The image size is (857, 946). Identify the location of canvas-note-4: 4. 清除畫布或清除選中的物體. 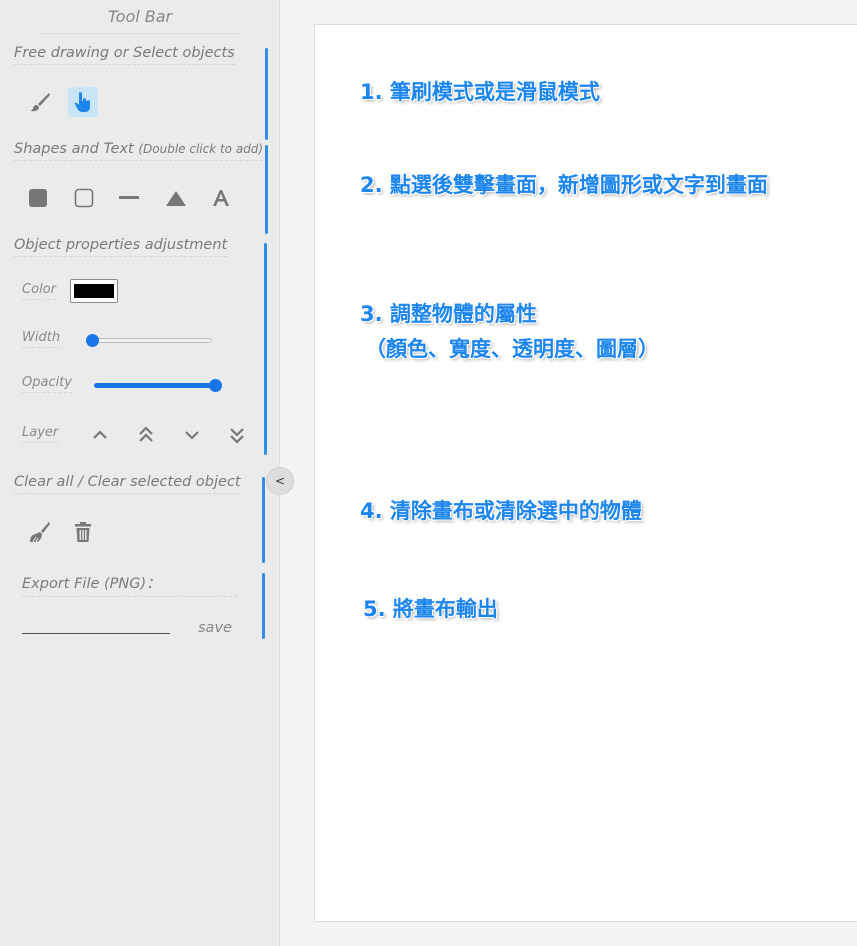
(501, 510).